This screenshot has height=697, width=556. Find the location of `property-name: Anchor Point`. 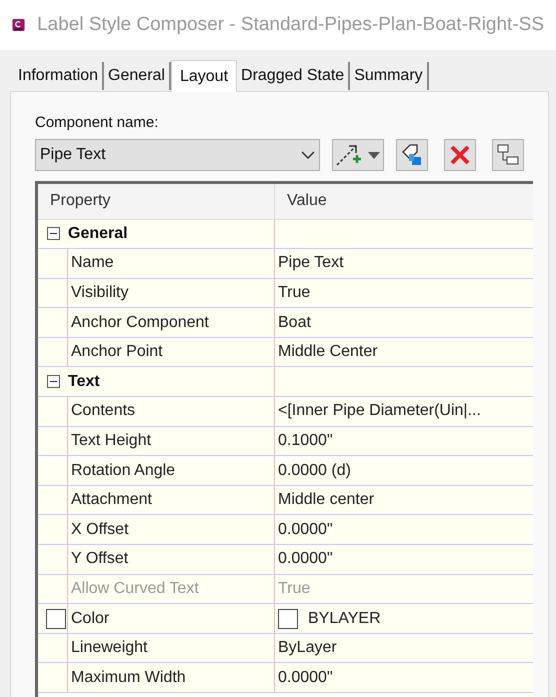

property-name: Anchor Point is located at coordinates (117, 352).